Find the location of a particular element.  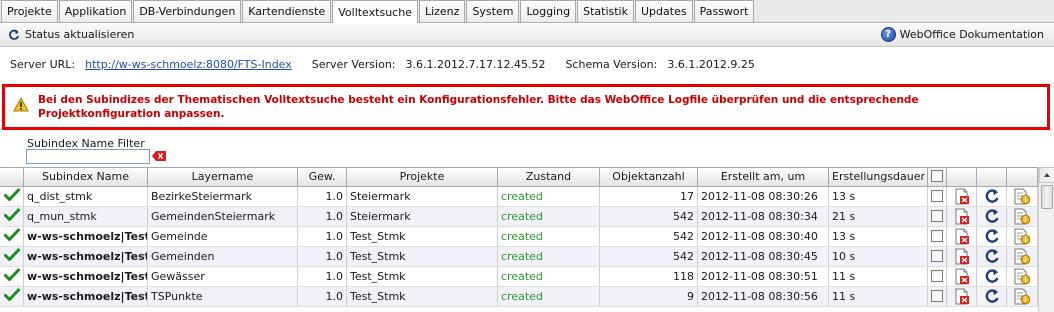

scroll-up-button is located at coordinates (1046, 175).